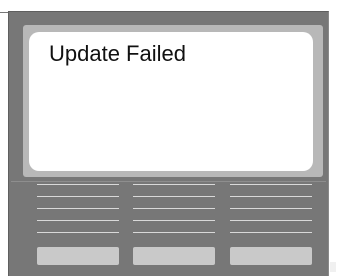 This screenshot has width=338, height=276. What do you see at coordinates (271, 256) in the screenshot?
I see `soft-key-right-button` at bounding box center [271, 256].